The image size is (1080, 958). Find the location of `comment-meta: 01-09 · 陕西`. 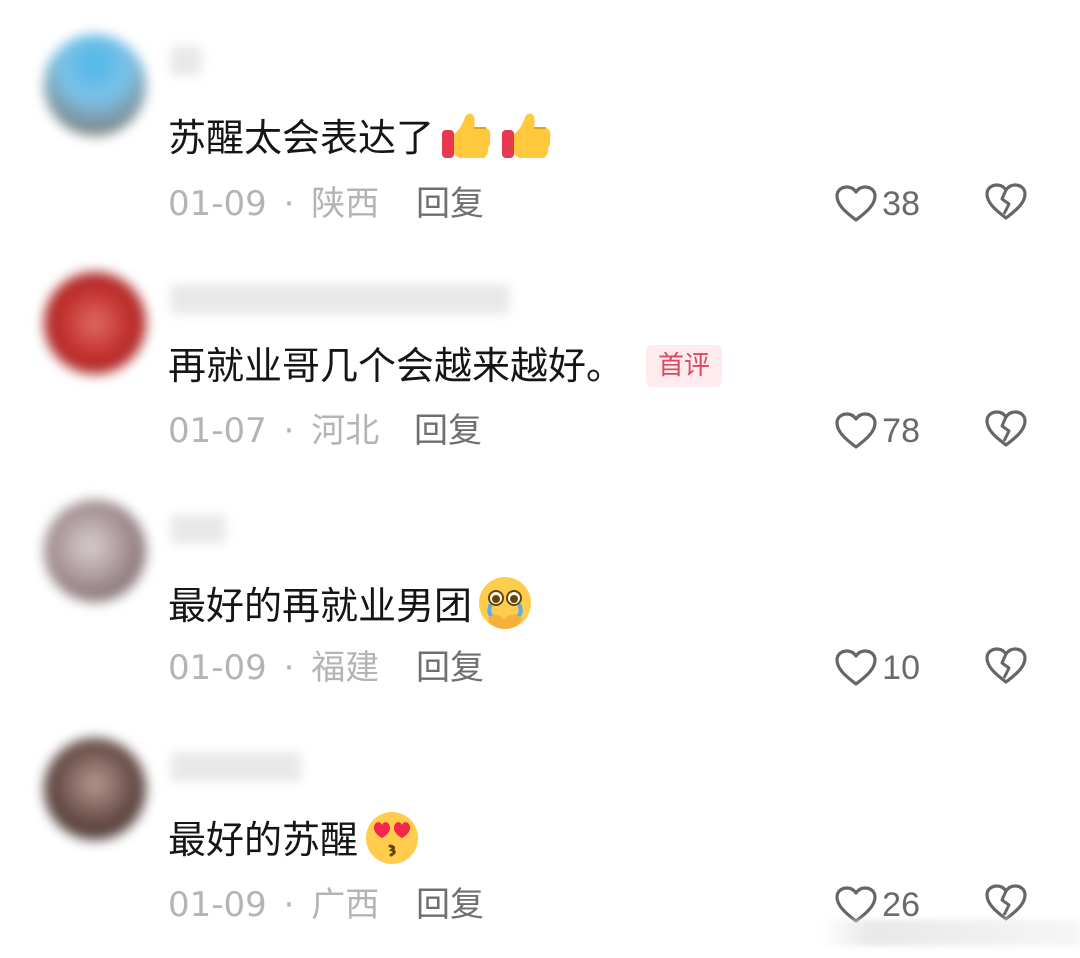

comment-meta: 01-09 · 陕西 is located at coordinates (273, 204).